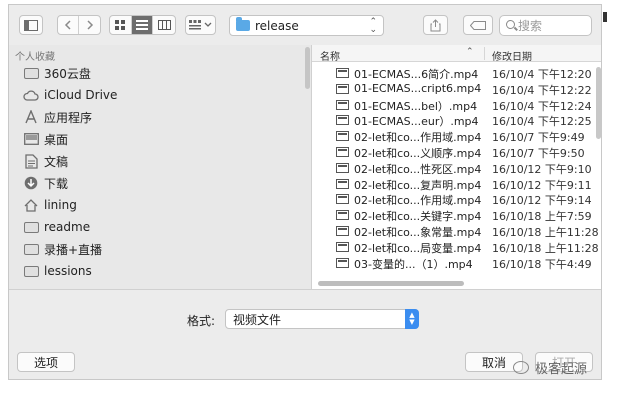 This screenshot has height=400, width=620. I want to click on nav-buttons, so click(79, 25).